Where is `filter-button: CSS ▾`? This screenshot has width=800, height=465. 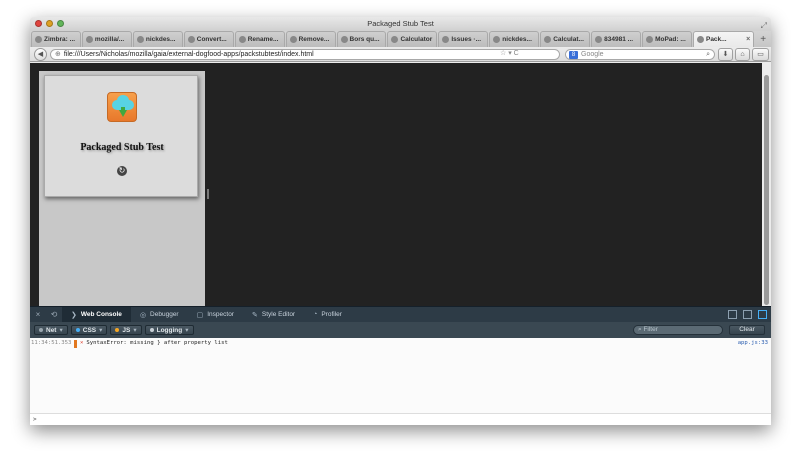
filter-button: CSS ▾ is located at coordinates (89, 330).